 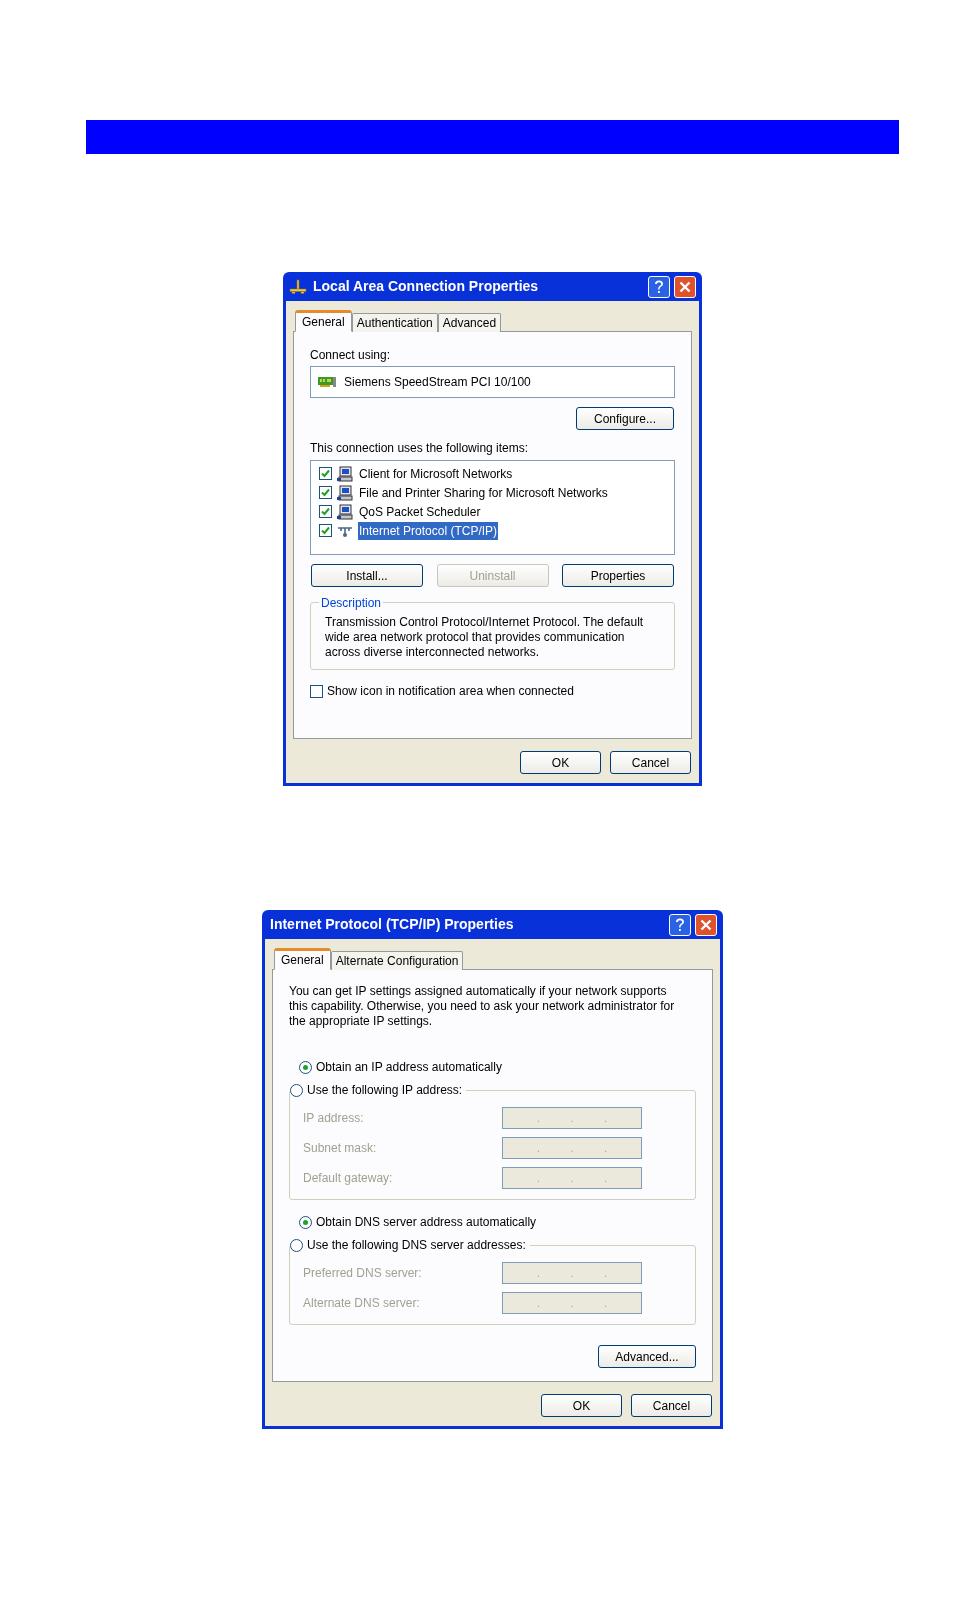 What do you see at coordinates (327, 382) in the screenshot?
I see `network-card-icon` at bounding box center [327, 382].